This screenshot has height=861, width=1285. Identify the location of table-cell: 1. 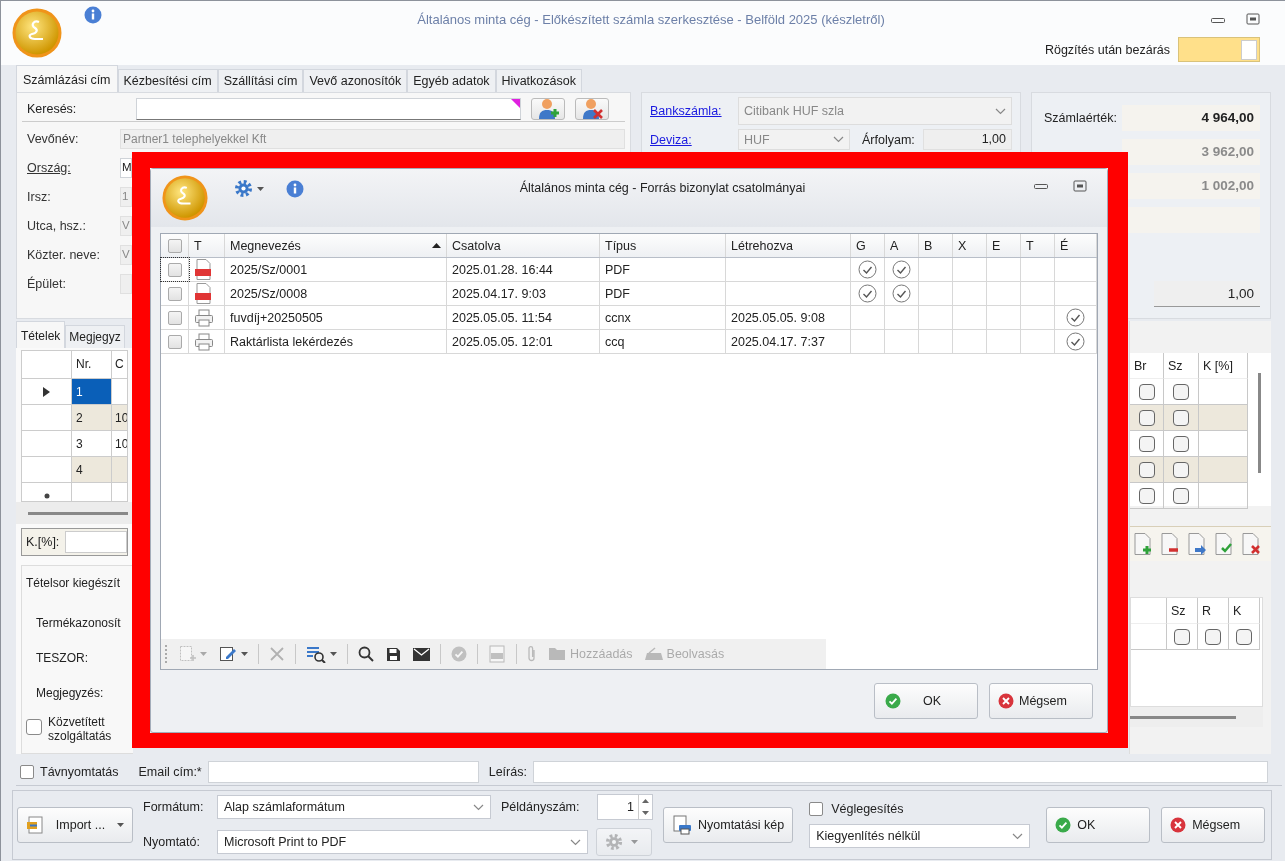
(92, 392).